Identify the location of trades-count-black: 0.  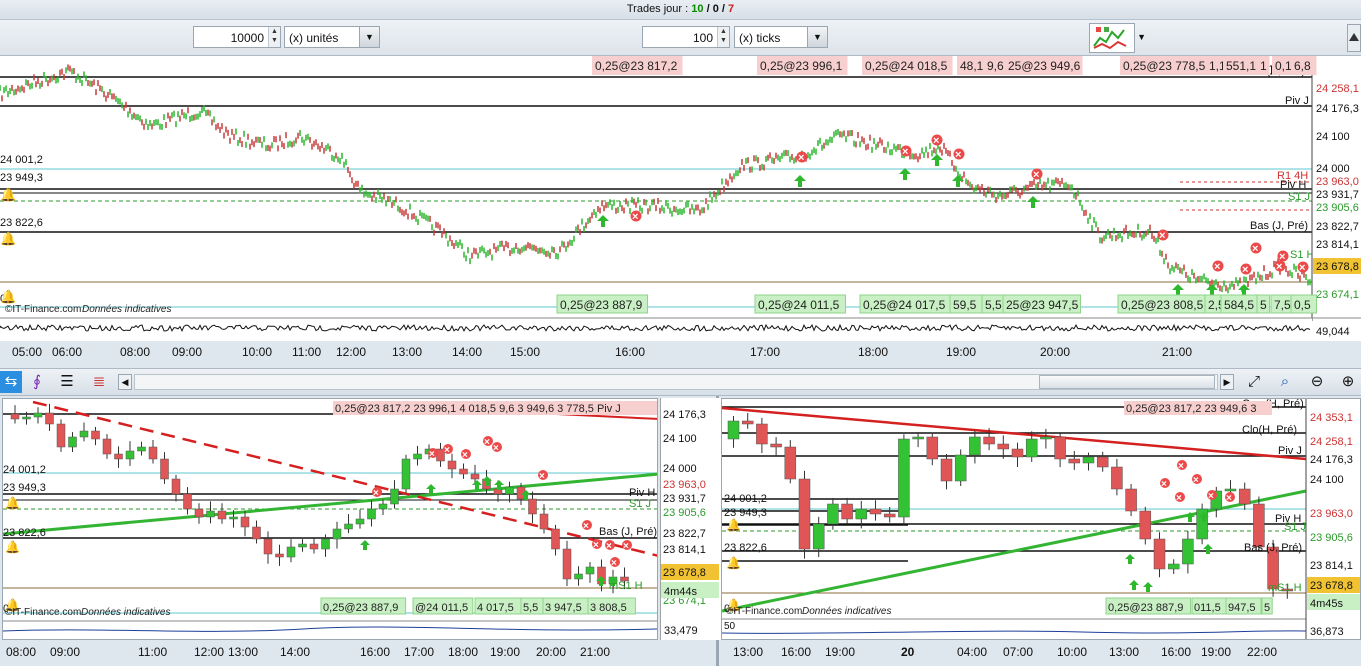
(715, 9).